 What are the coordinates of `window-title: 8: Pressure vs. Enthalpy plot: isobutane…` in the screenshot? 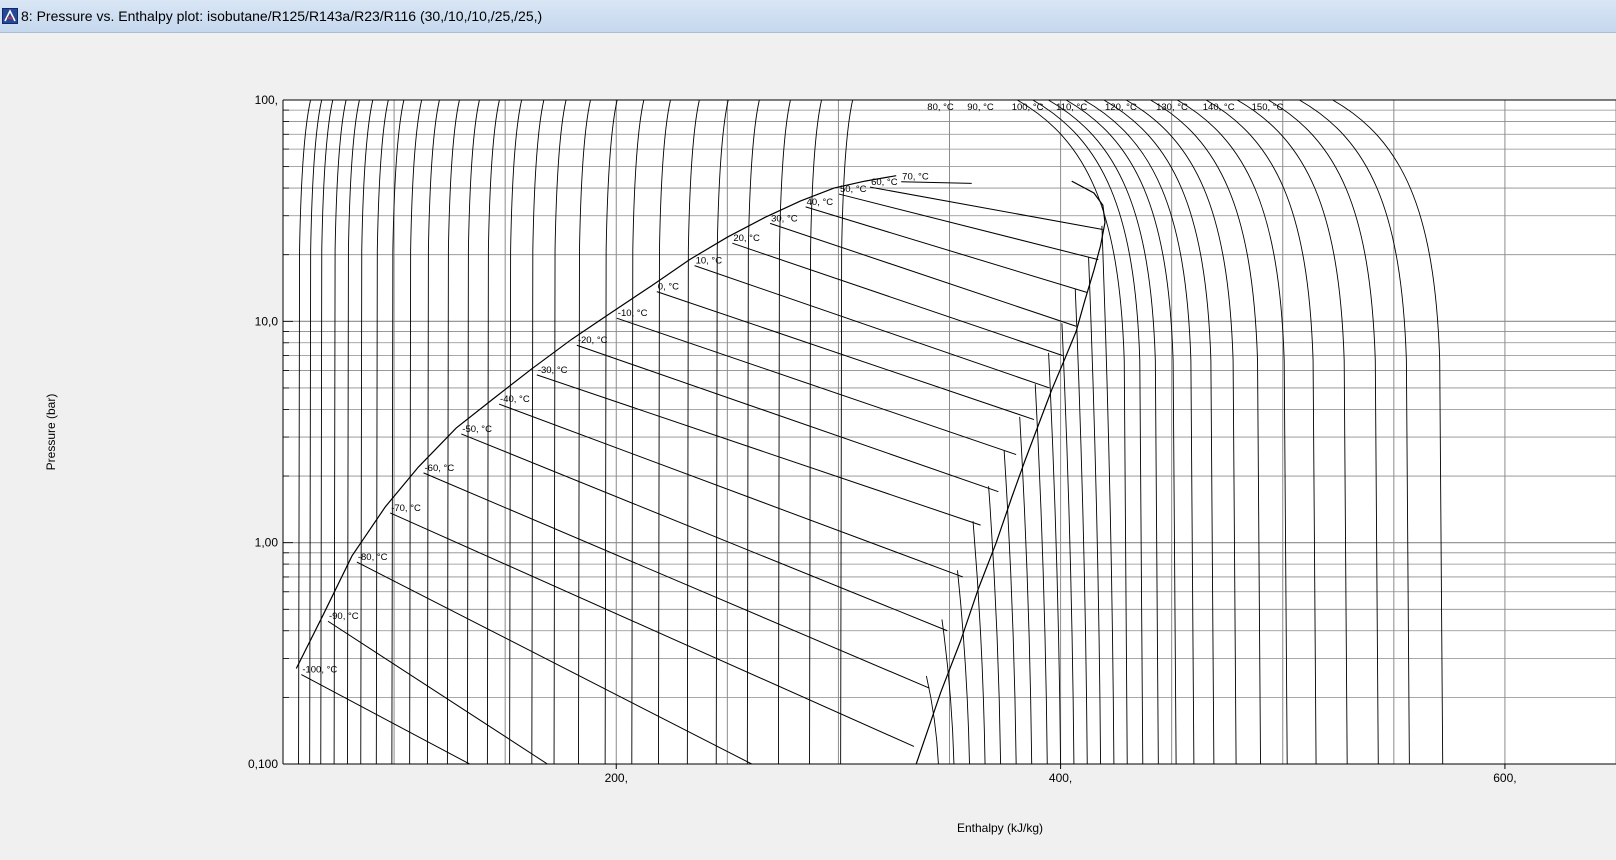 It's located at (282, 16).